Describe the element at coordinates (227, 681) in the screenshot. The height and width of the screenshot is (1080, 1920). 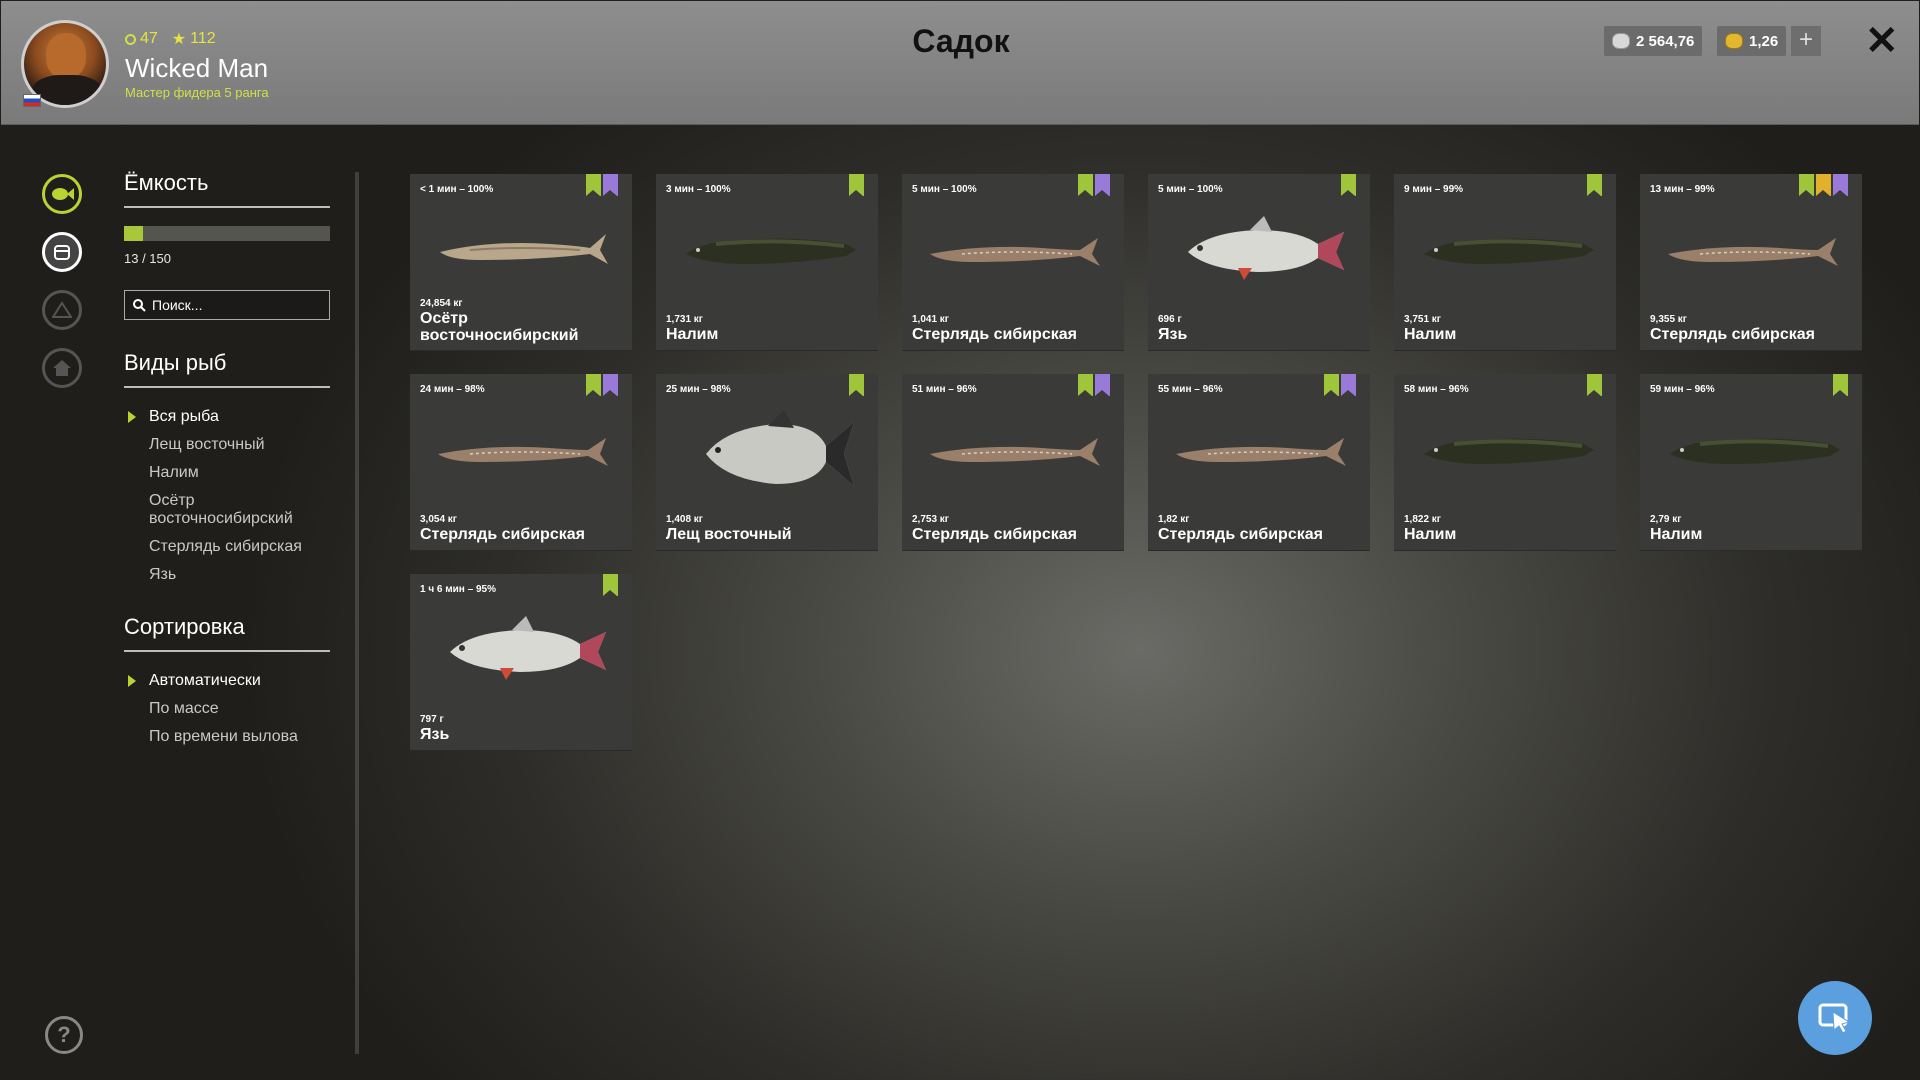
I see `sort-auto: Автоматически` at that location.